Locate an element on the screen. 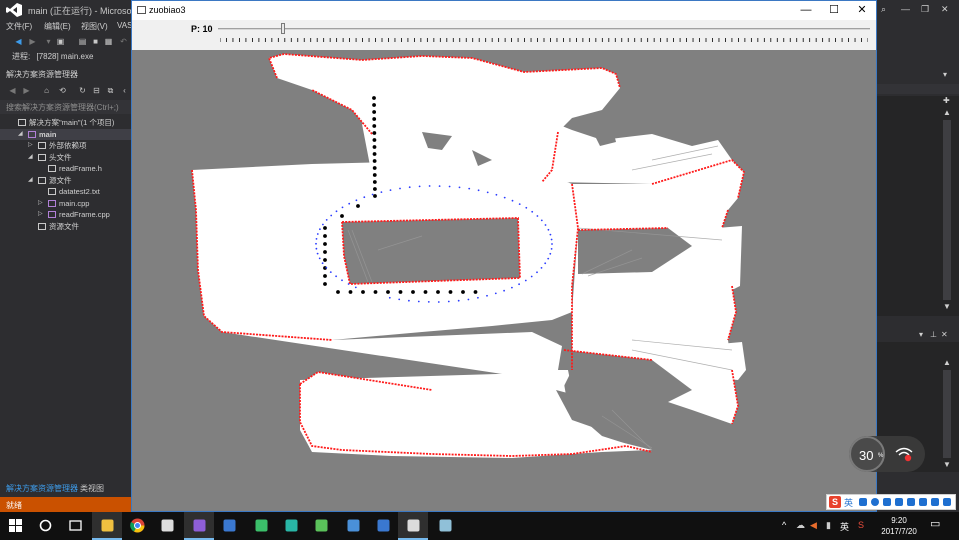 The height and width of the screenshot is (540, 959). new-project-icon: ▣ is located at coordinates (60, 41).